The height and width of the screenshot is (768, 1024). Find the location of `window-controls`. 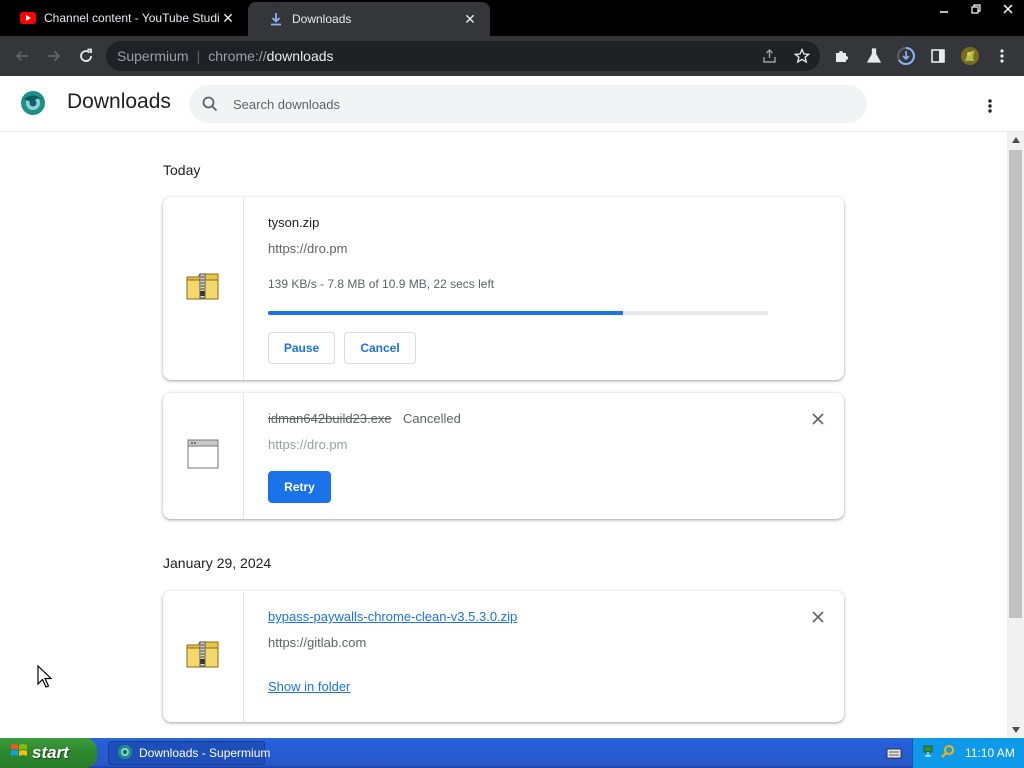

window-controls is located at coordinates (976, 9).